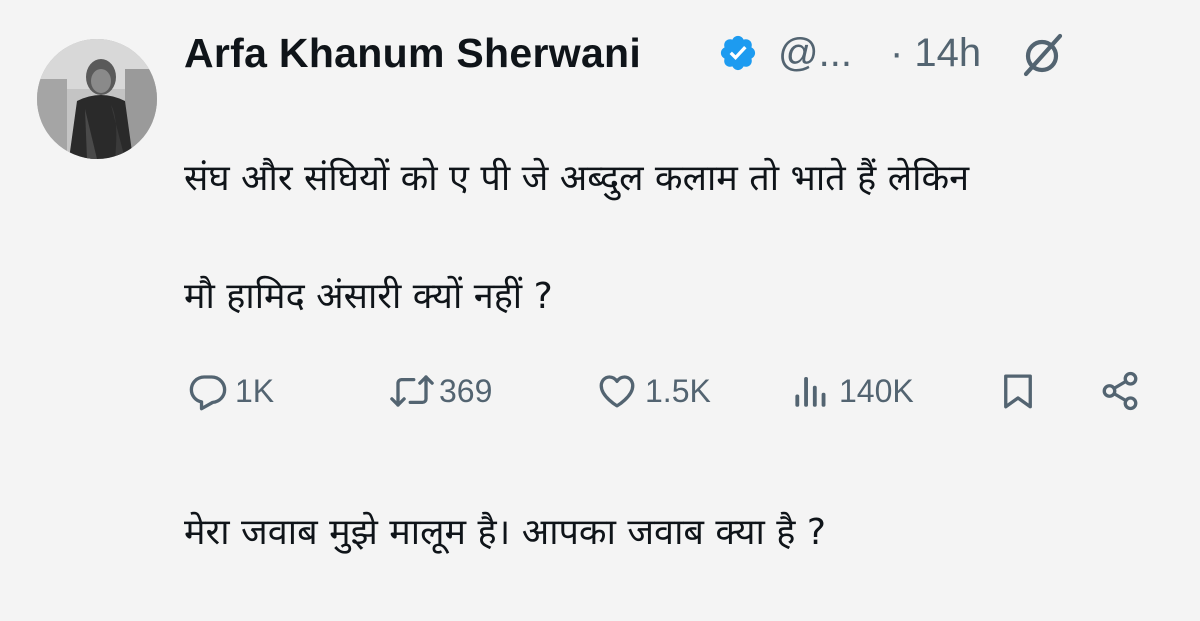  What do you see at coordinates (412, 391) in the screenshot?
I see `repost-icon` at bounding box center [412, 391].